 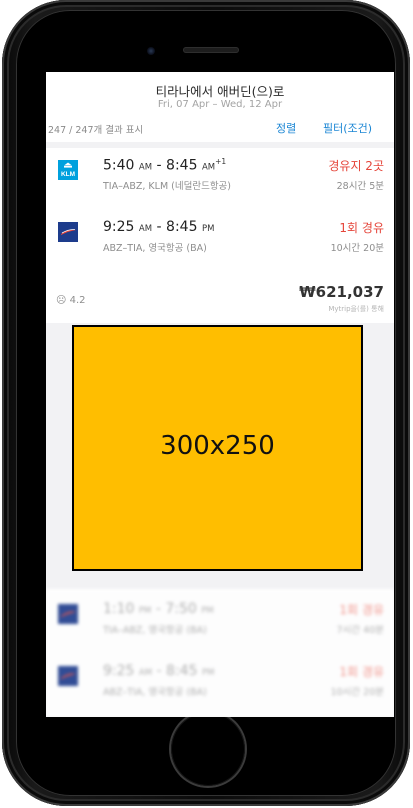 I want to click on arrive-period: AM, so click(x=208, y=167).